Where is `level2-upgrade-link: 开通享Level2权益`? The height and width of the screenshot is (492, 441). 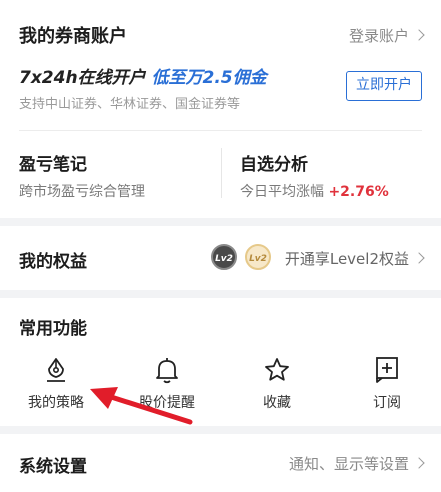
level2-upgrade-link: 开通享Level2权益 is located at coordinates (354, 258).